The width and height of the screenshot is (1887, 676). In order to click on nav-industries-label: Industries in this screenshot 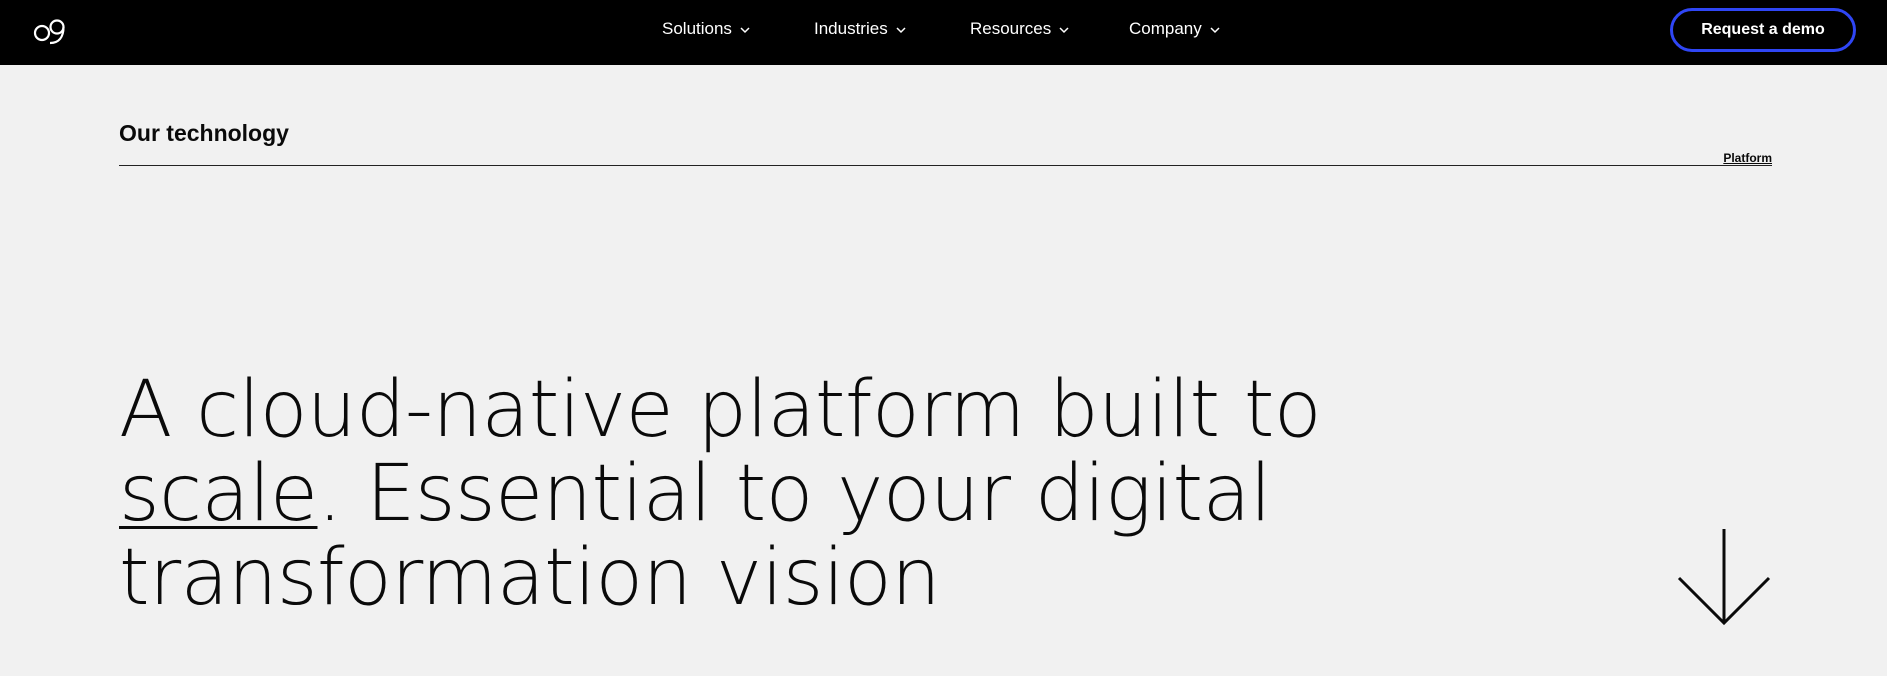, I will do `click(851, 28)`.